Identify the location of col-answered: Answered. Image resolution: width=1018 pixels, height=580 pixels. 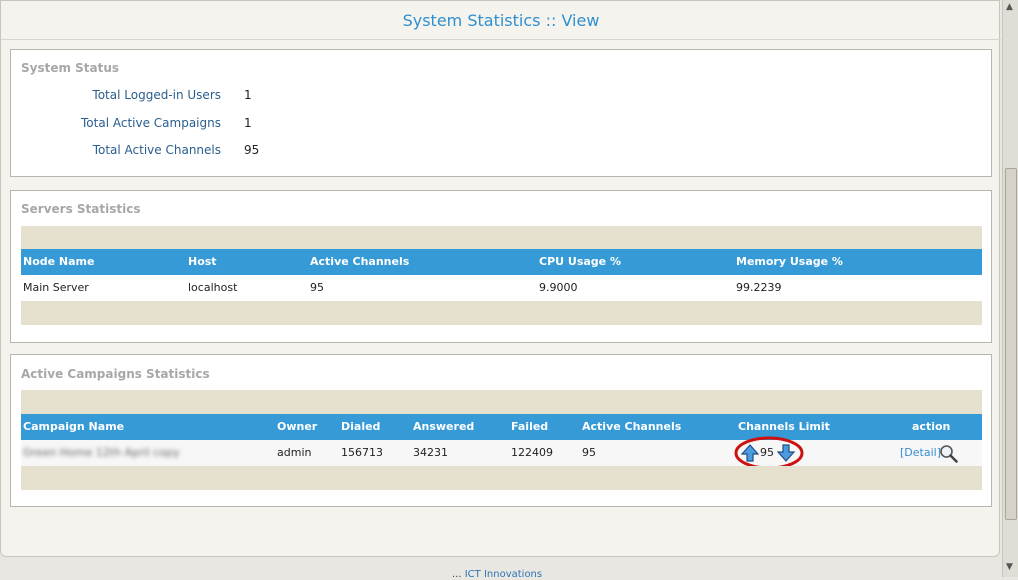
(443, 427).